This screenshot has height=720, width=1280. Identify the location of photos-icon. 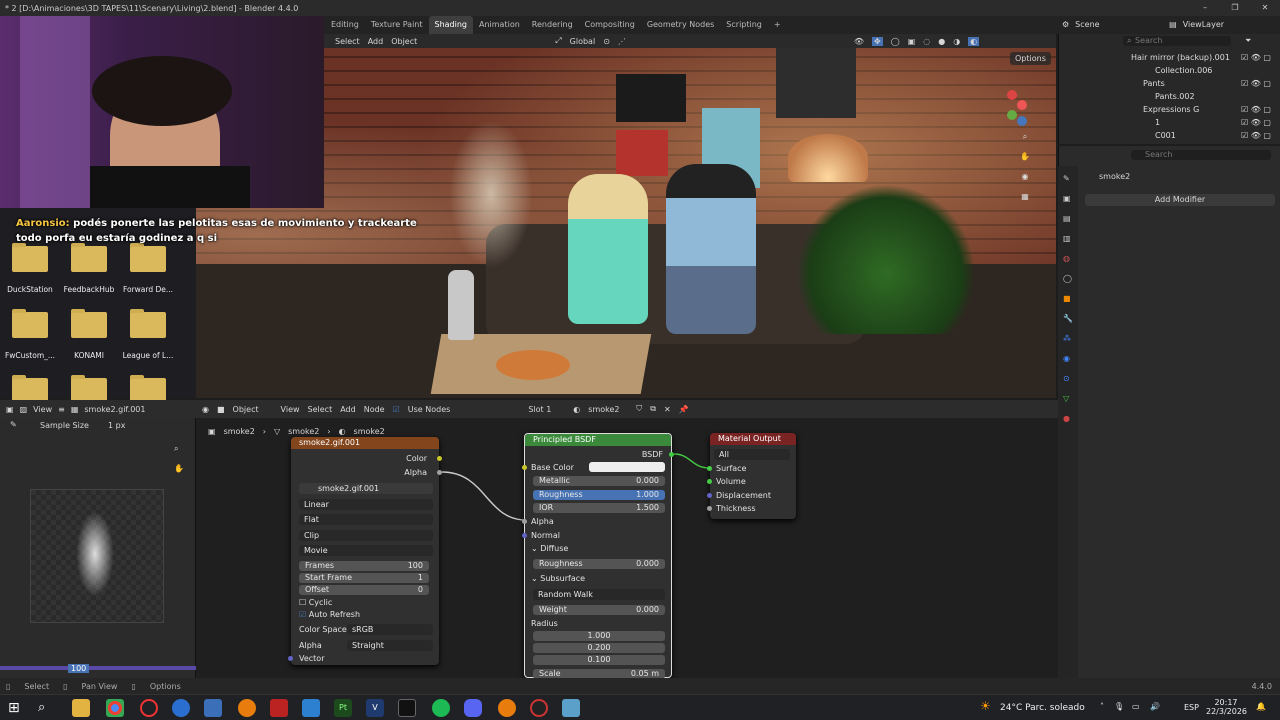
(311, 708).